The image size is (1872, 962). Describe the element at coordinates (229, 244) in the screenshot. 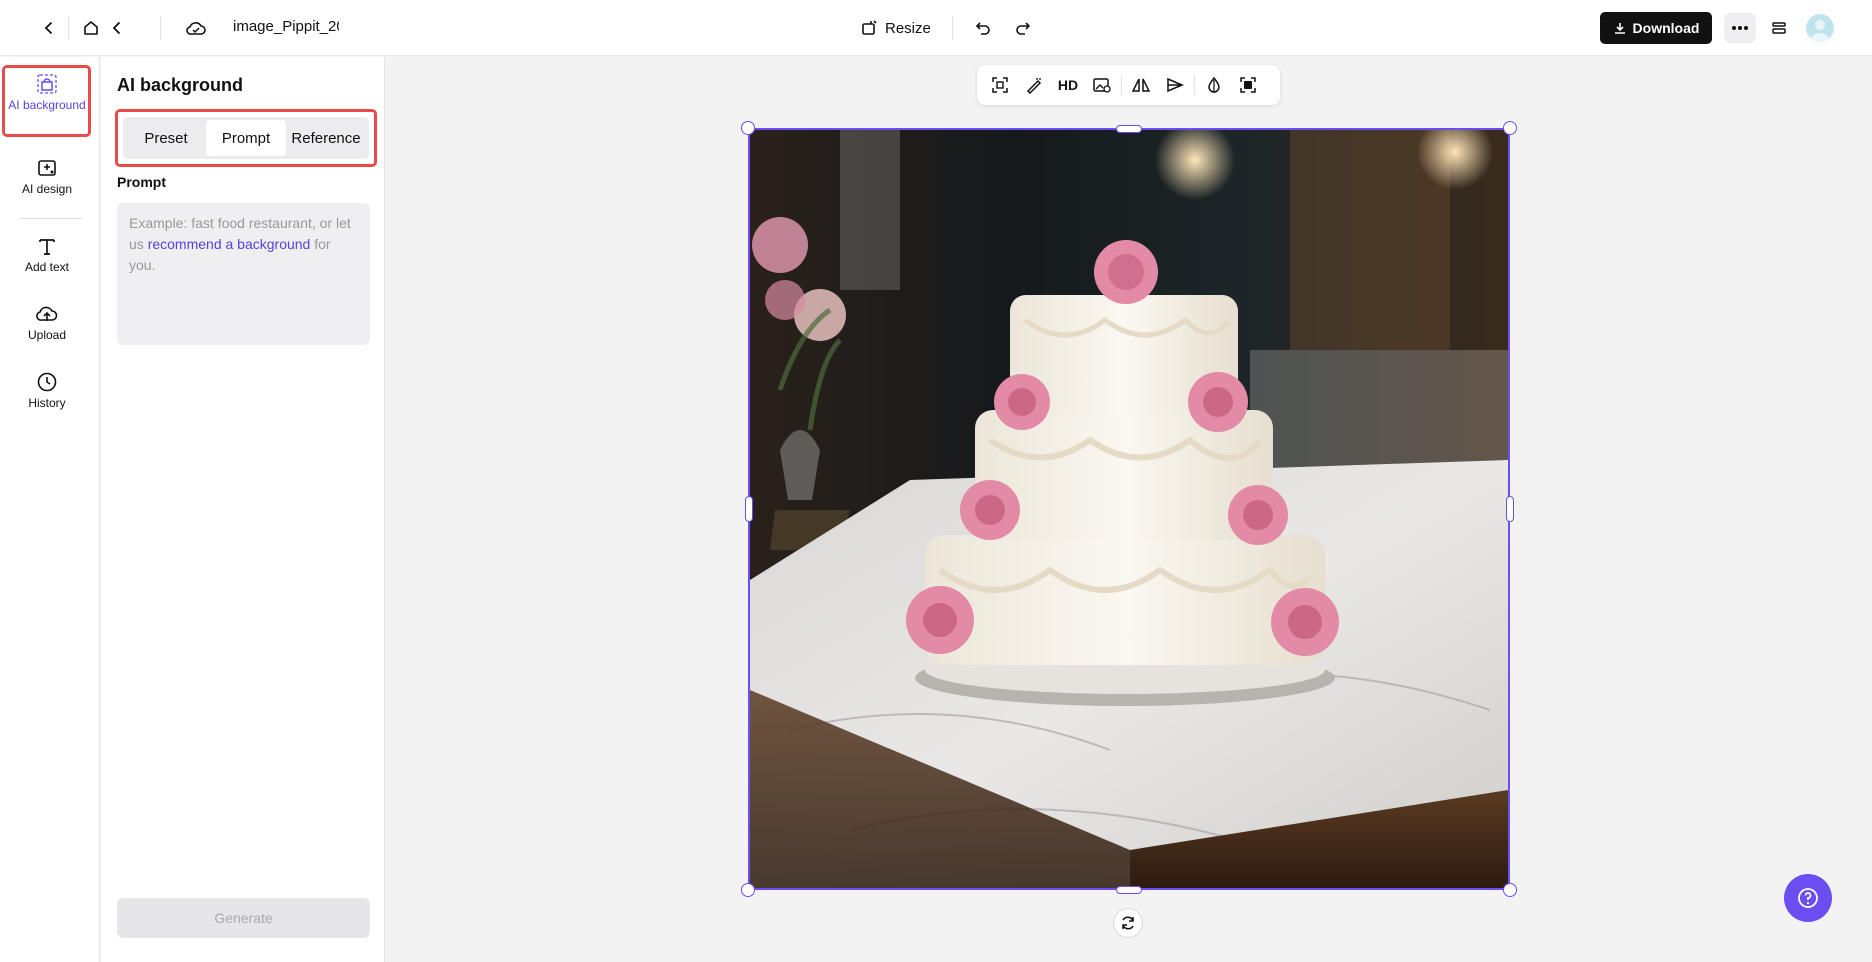

I see `recommend-background-link: recommend a background` at that location.